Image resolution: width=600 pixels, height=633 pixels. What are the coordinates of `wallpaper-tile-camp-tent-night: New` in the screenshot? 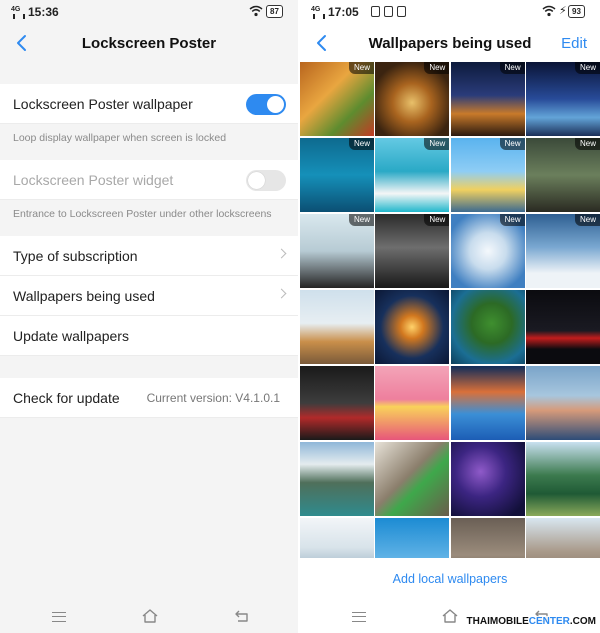 It's located at (487, 99).